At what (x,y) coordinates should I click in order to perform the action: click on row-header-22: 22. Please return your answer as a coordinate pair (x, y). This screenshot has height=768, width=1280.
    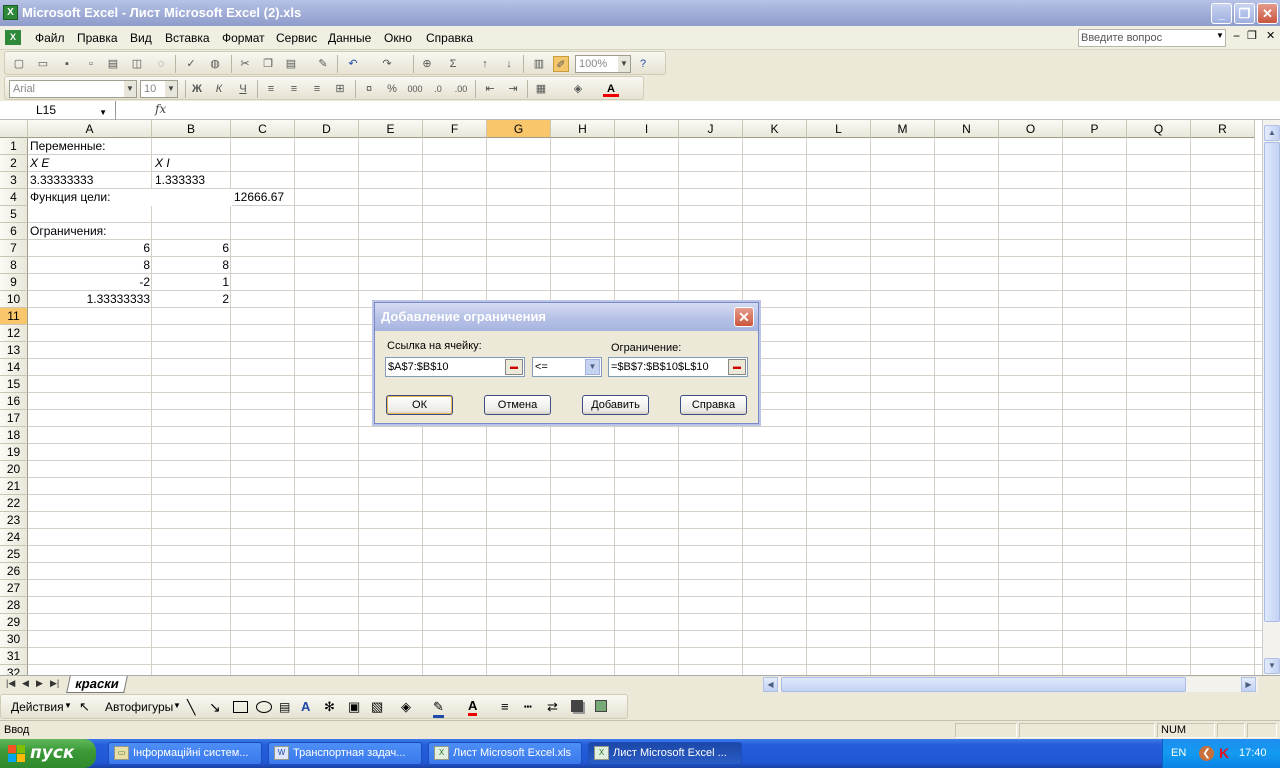
    Looking at the image, I should click on (14, 503).